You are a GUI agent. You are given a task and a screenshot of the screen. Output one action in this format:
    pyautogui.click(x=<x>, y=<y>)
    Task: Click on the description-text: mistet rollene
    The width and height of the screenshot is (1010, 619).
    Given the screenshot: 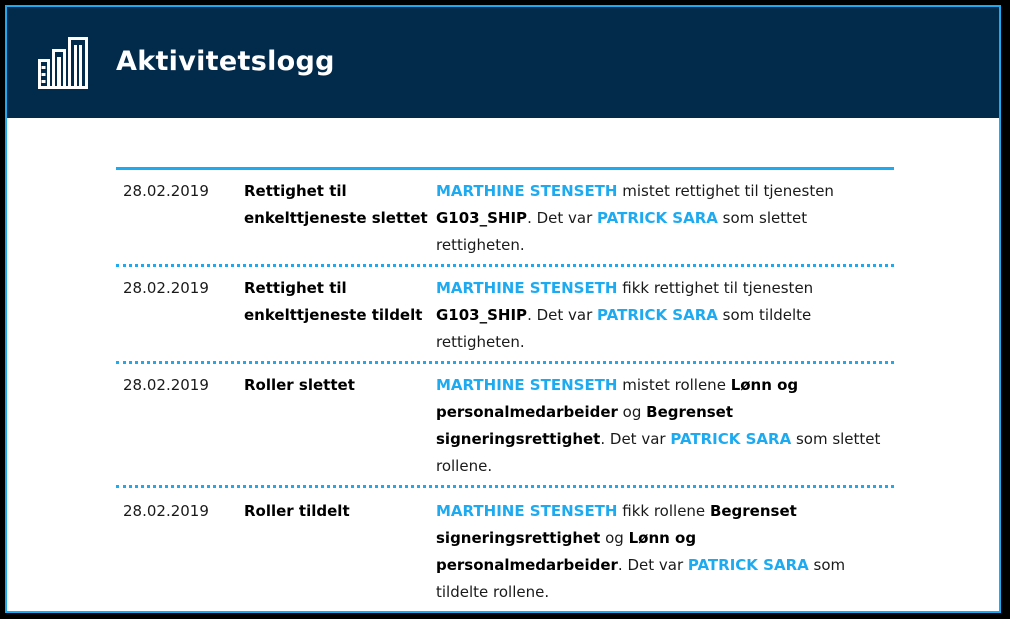 What is the action you would take?
    pyautogui.click(x=674, y=385)
    